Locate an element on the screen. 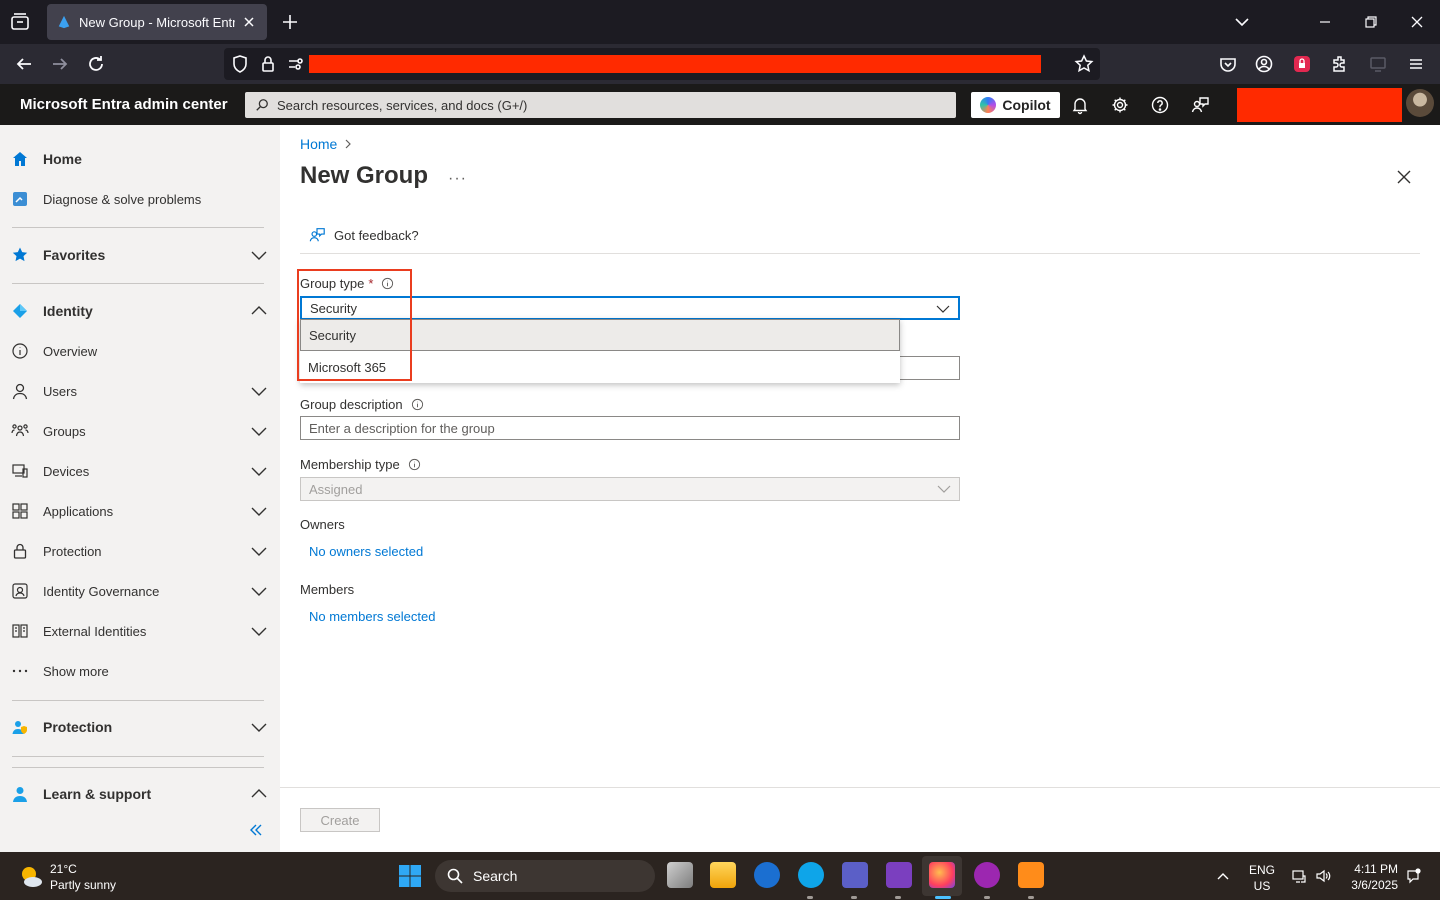 The height and width of the screenshot is (900, 1440). back-icon is located at coordinates (24, 64).